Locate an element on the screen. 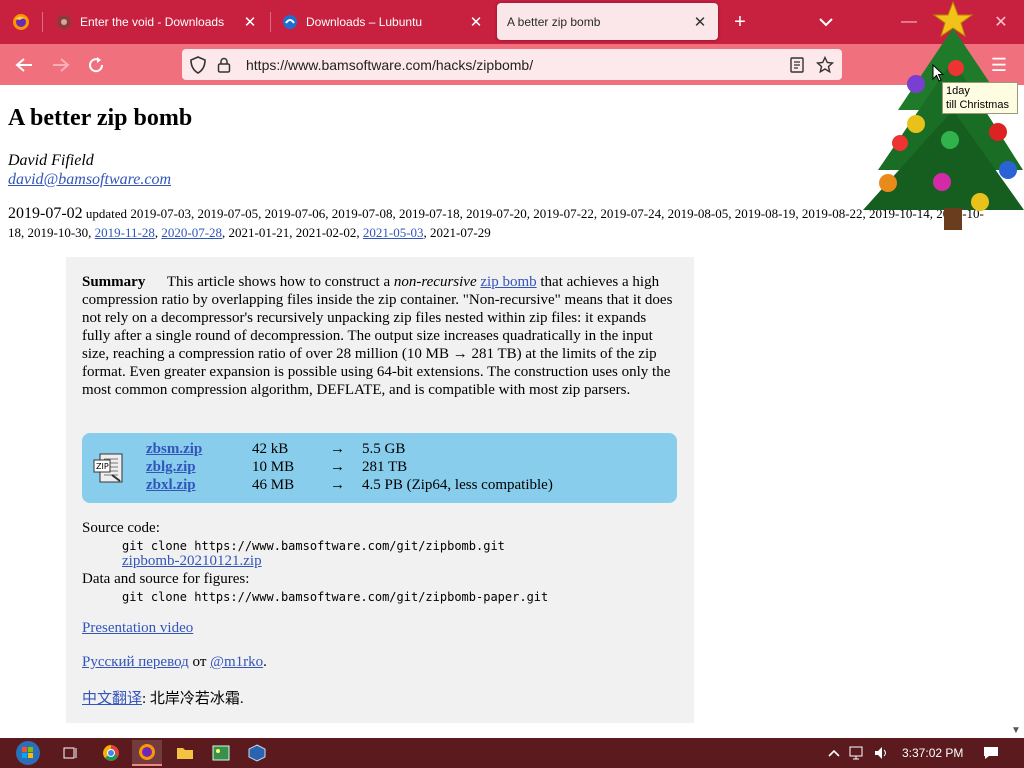  zip-archive-icon: ZIP is located at coordinates (109, 468).